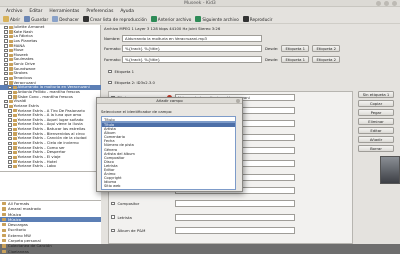 The image size is (400, 254). What do you see at coordinates (14, 88) in the screenshot?
I see `audio-file-icon` at bounding box center [14, 88].